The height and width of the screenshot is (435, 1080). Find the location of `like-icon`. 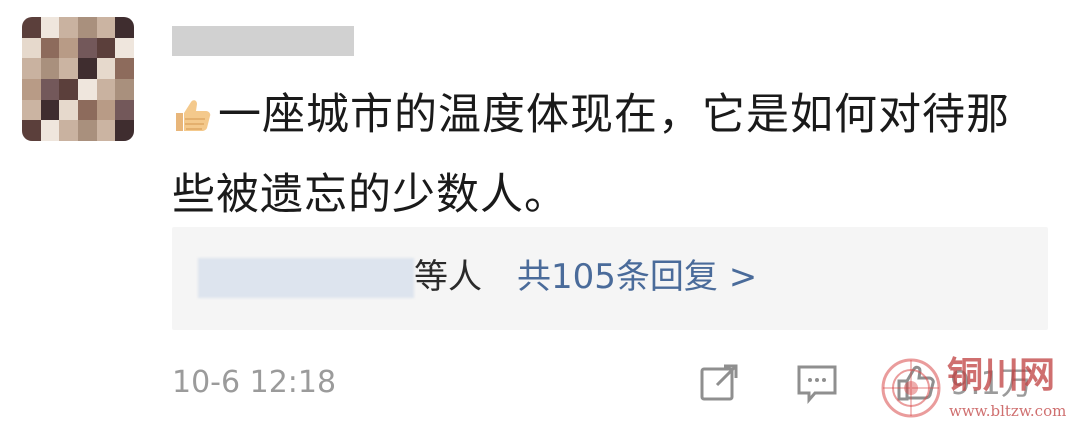

like-icon is located at coordinates (915, 383).